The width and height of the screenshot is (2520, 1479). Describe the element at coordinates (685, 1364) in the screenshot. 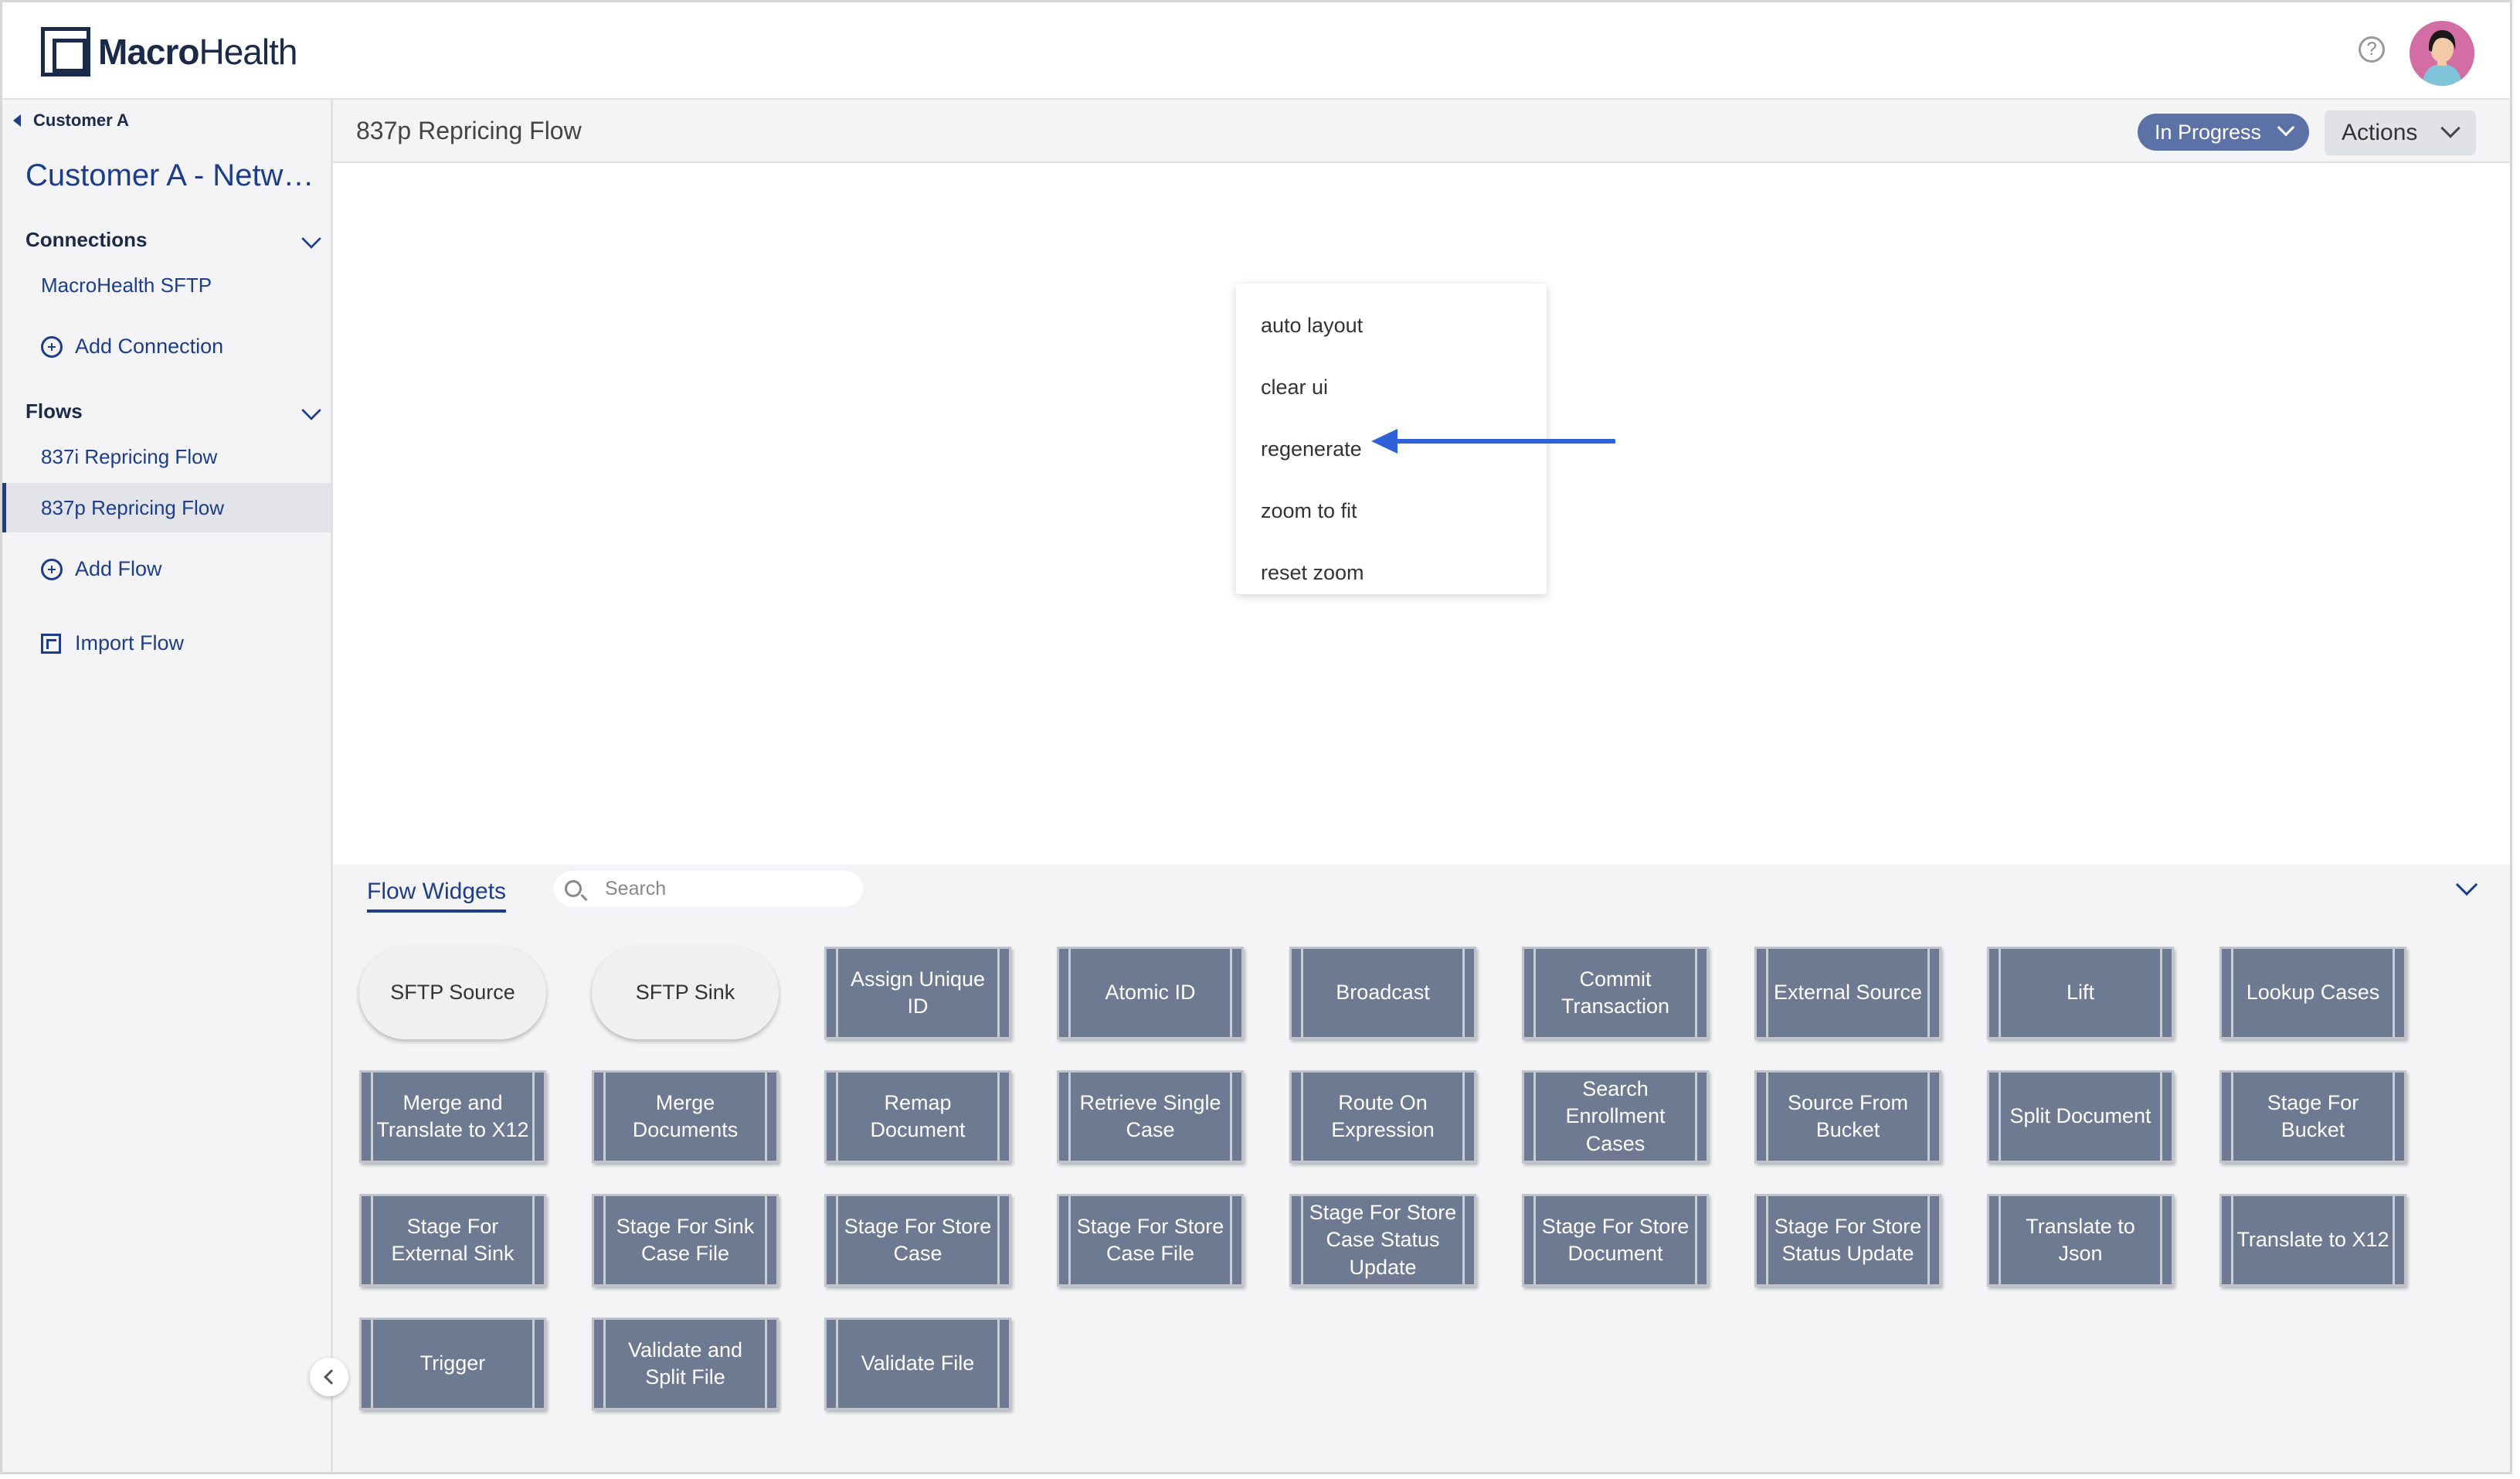

I see `widget-validate-and-split-file: Validate and Split File` at that location.